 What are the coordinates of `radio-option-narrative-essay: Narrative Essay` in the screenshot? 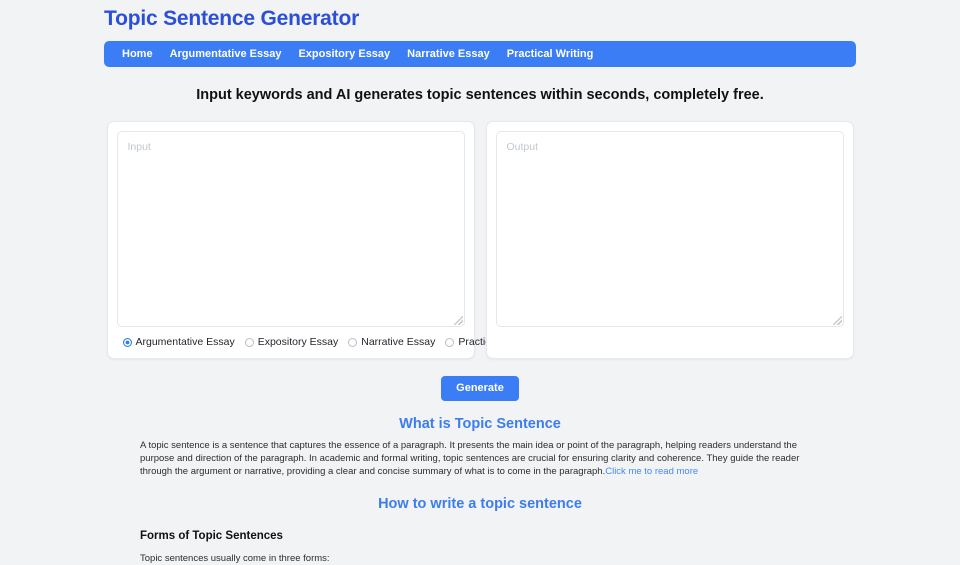 It's located at (391, 342).